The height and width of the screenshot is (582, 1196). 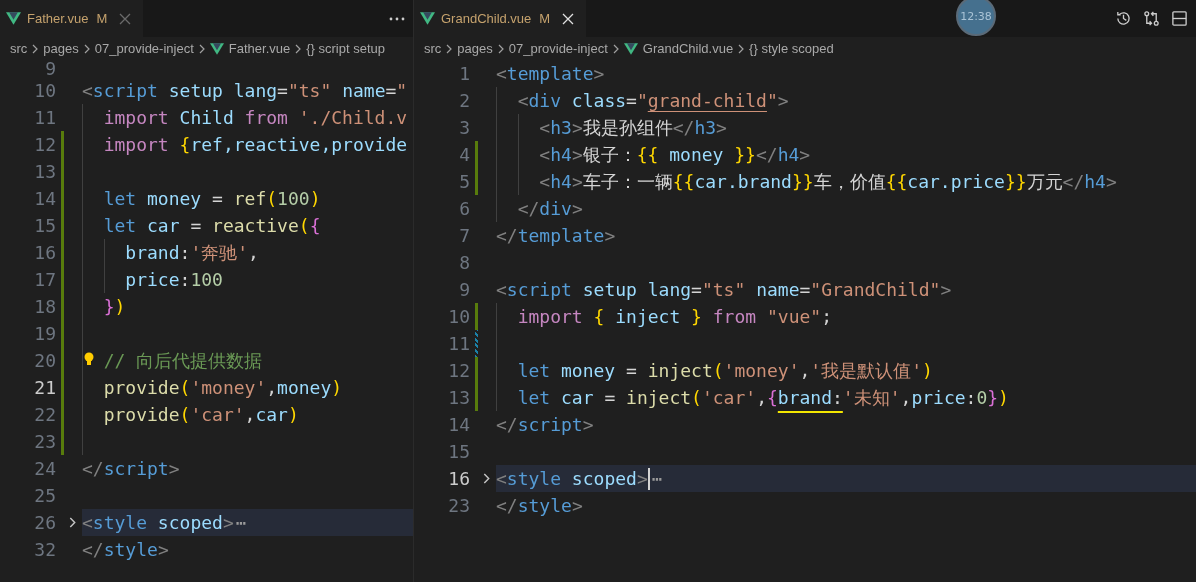 What do you see at coordinates (114, 307) in the screenshot?
I see `code-line: })` at bounding box center [114, 307].